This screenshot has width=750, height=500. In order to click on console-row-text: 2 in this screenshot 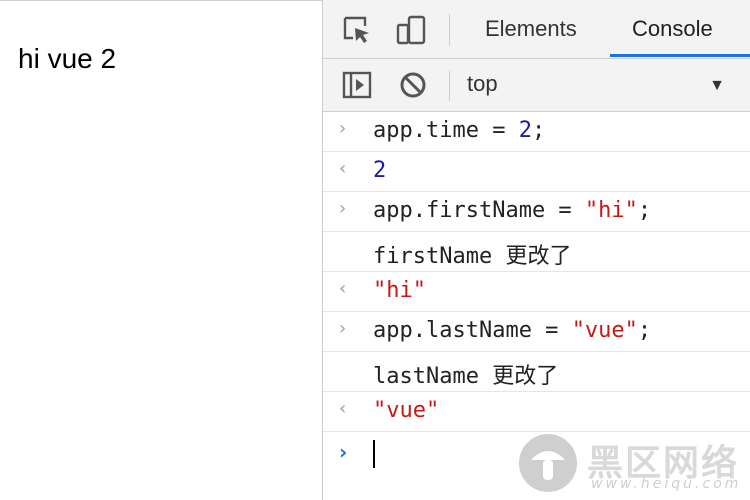, I will do `click(379, 170)`.